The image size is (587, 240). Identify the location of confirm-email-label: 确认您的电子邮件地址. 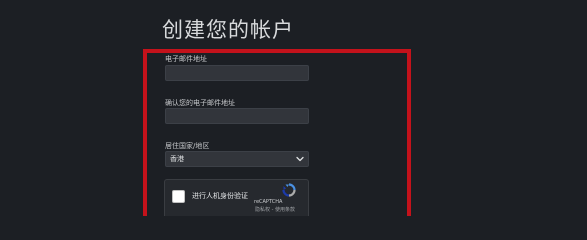
(200, 103).